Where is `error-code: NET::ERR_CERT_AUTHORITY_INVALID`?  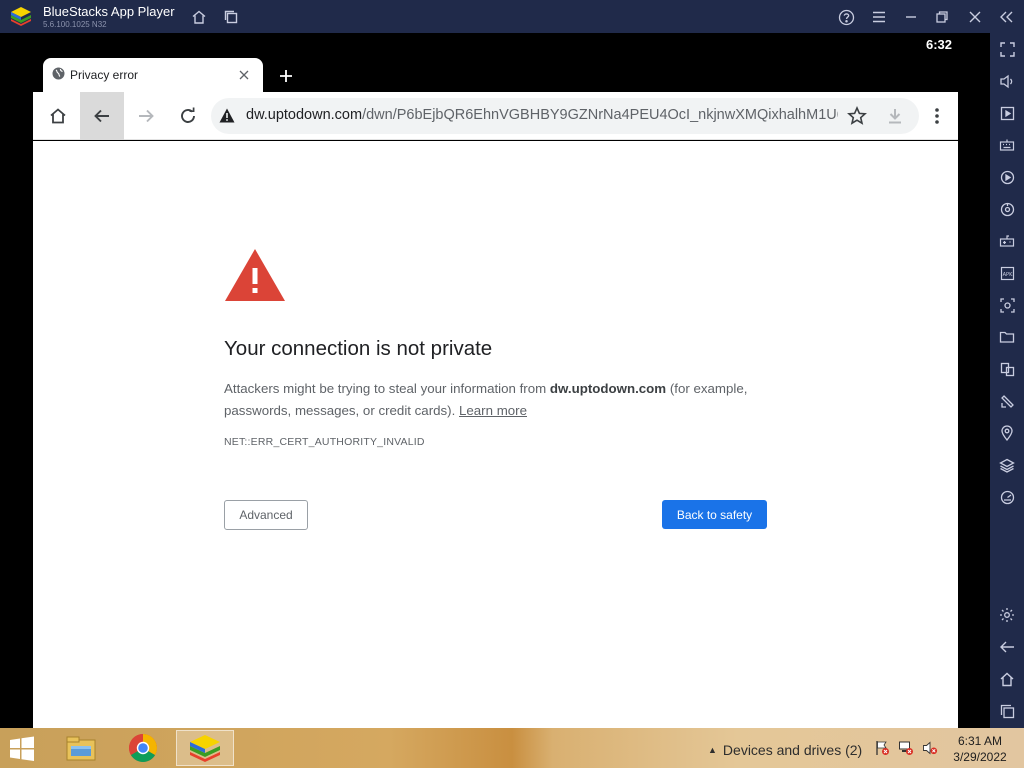 error-code: NET::ERR_CERT_AUTHORITY_INVALID is located at coordinates (324, 442).